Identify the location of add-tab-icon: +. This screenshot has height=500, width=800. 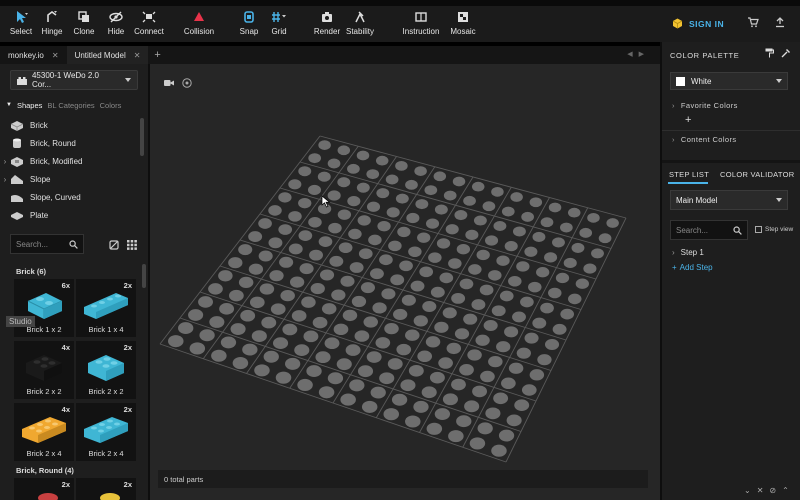
(157, 55).